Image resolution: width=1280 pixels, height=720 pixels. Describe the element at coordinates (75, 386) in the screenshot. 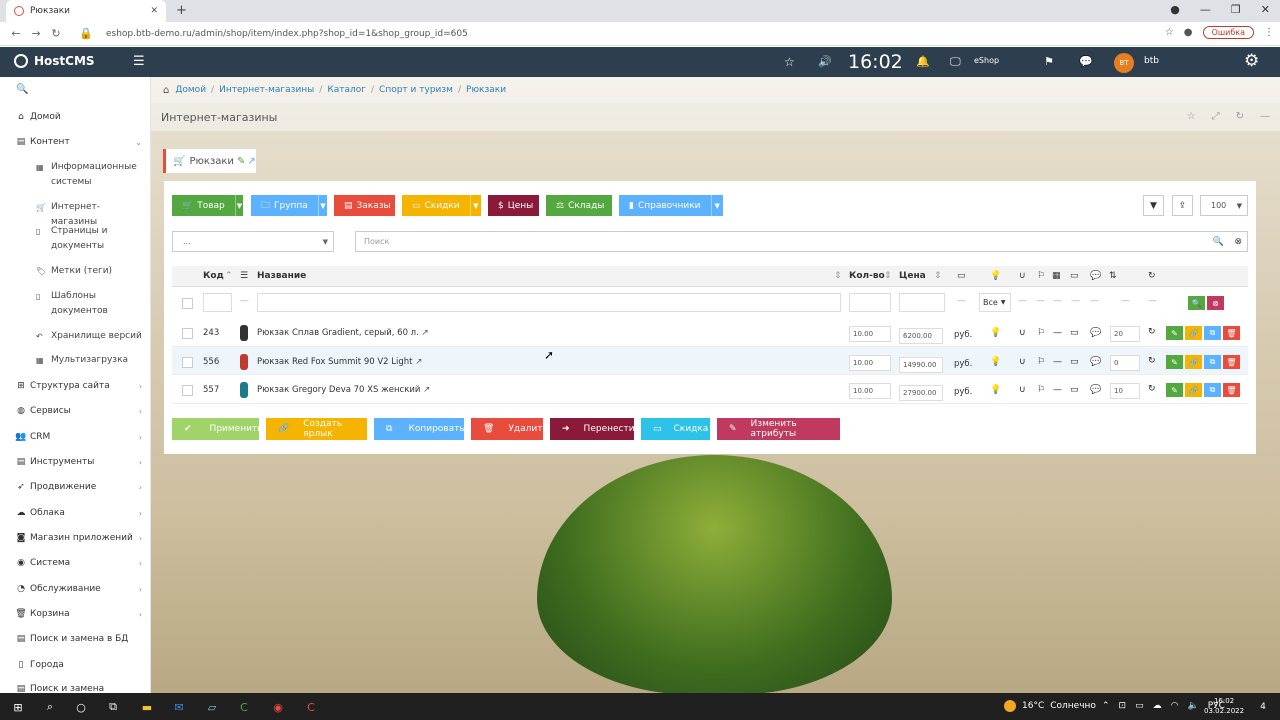

I see `sidebar-item-structure: ⊞ Структура сайта ›` at that location.